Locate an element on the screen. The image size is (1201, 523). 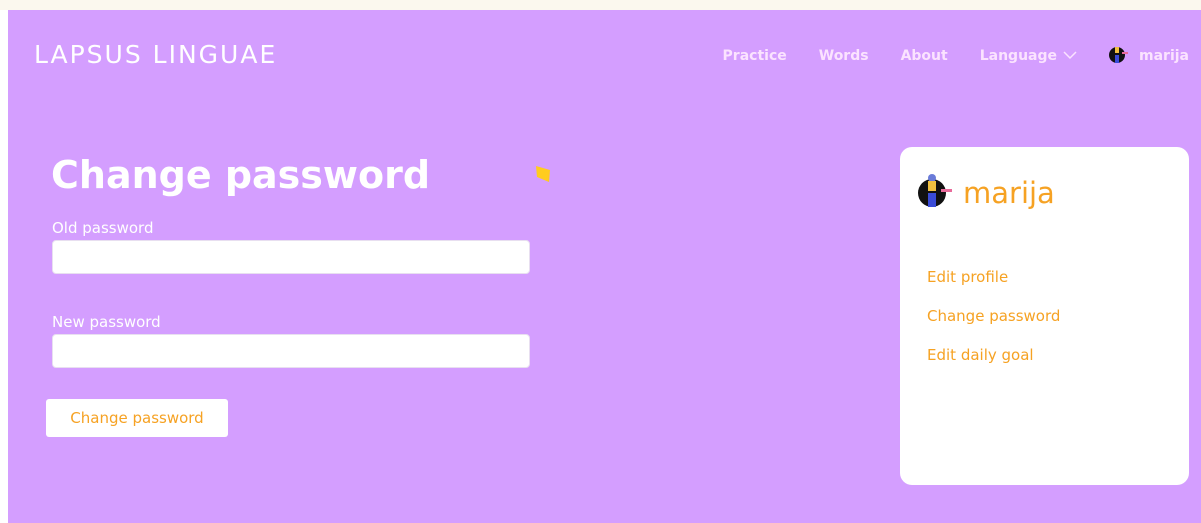
nav-words: Words is located at coordinates (844, 56).